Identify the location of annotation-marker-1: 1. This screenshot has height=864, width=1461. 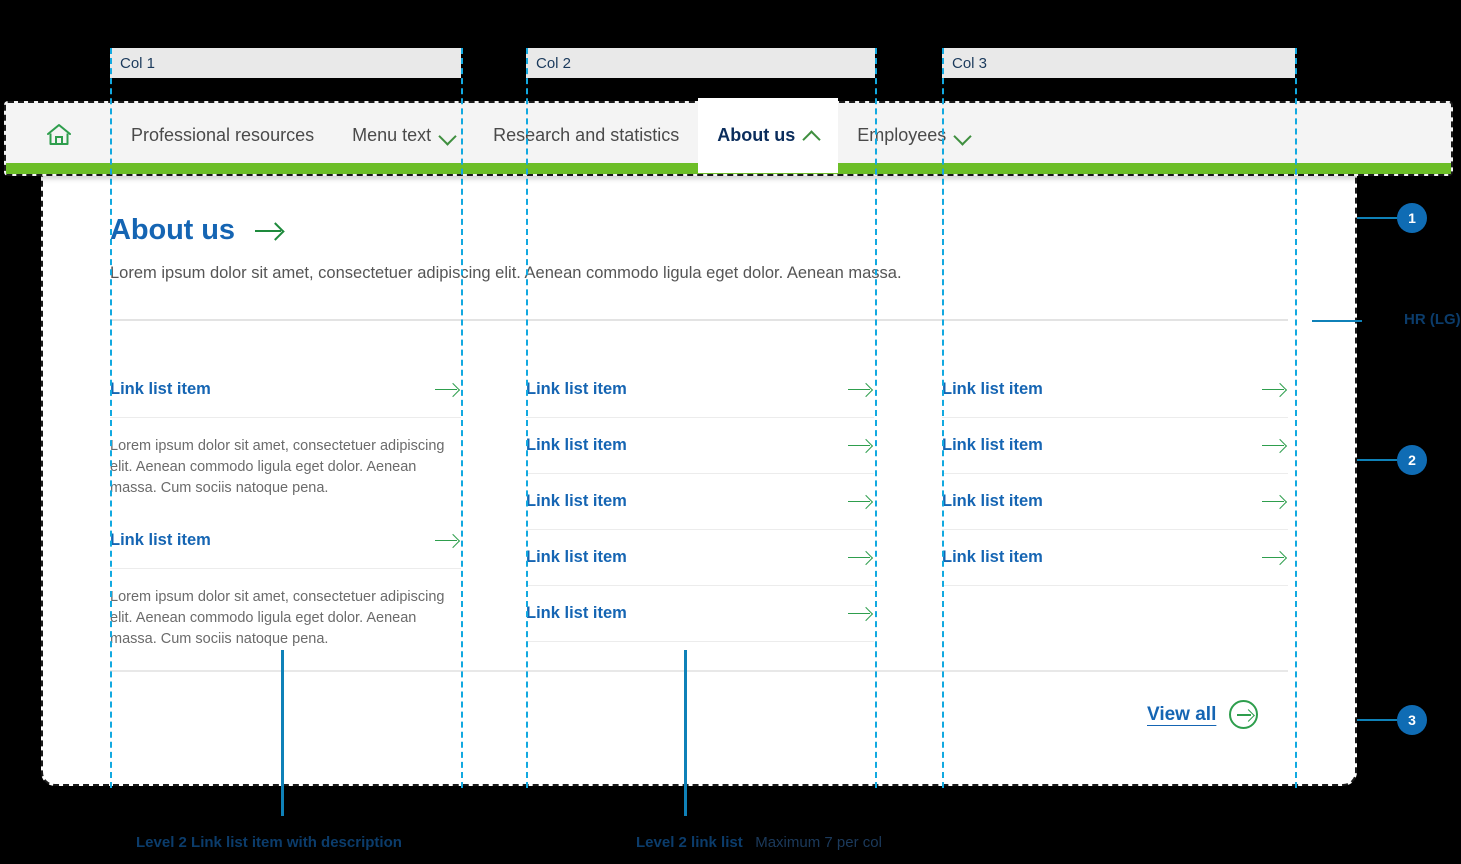
(1412, 218).